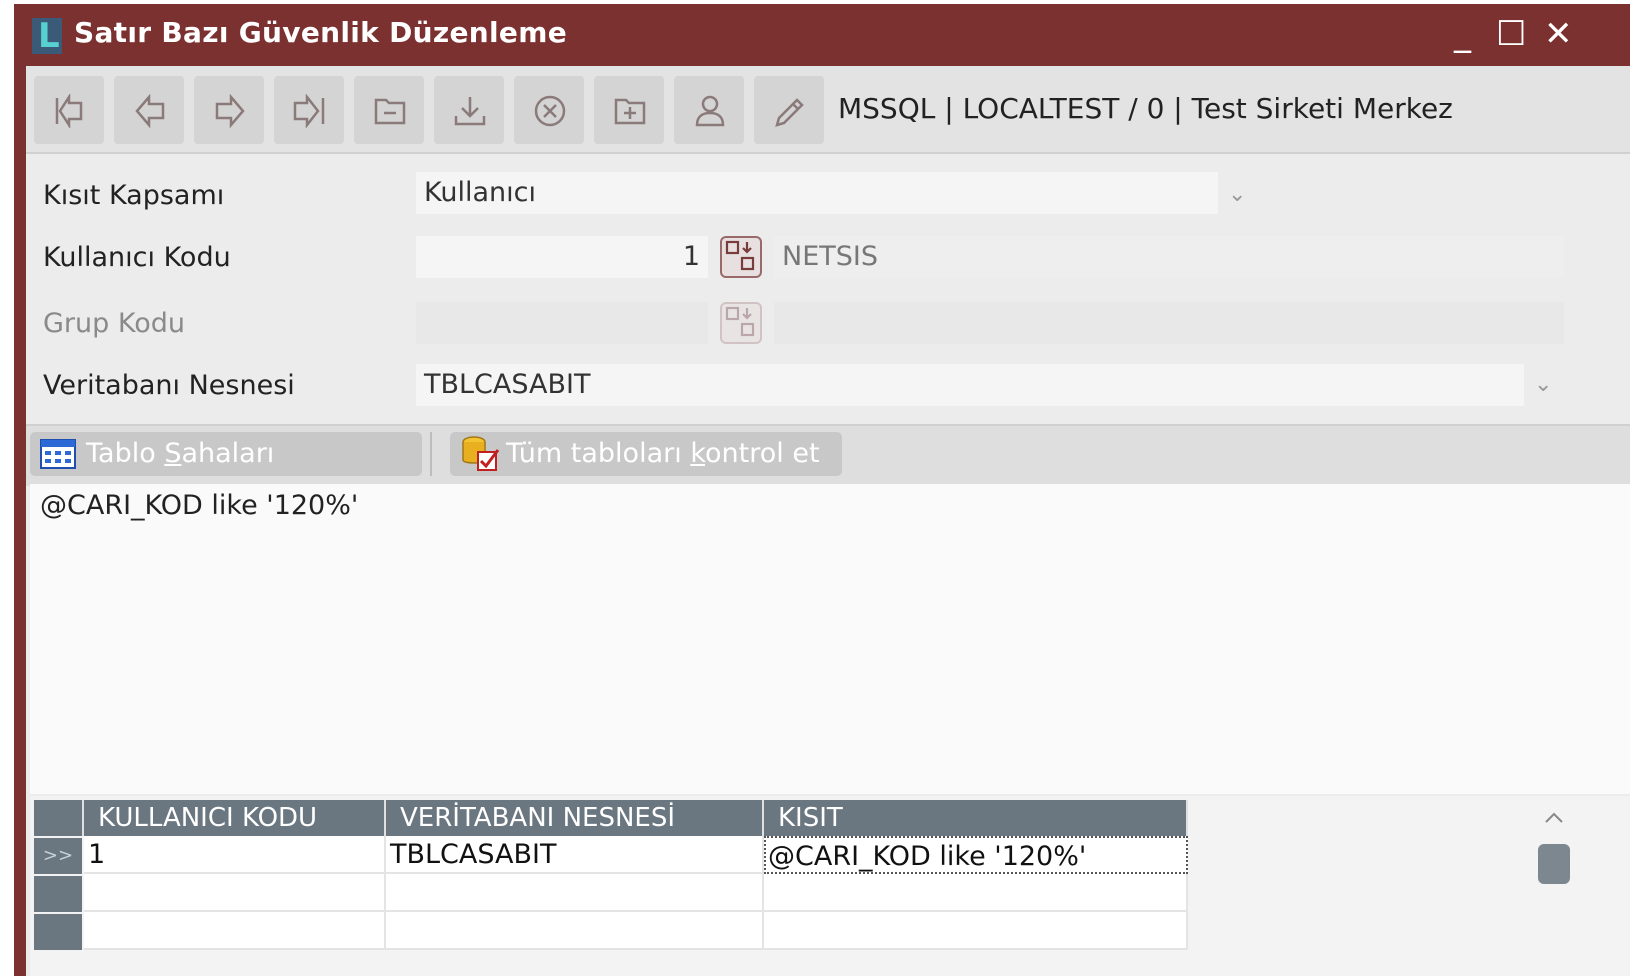 The height and width of the screenshot is (976, 1630). I want to click on kisit-kapsami-select: Kullanıcı, so click(817, 193).